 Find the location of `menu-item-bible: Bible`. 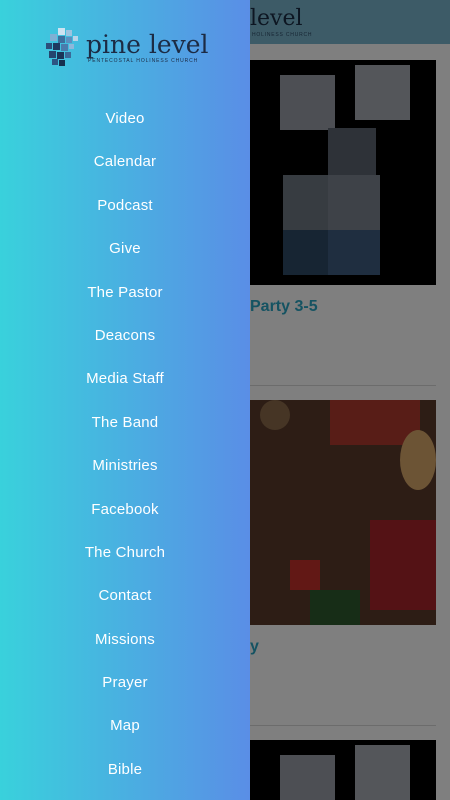

menu-item-bible: Bible is located at coordinates (125, 769).